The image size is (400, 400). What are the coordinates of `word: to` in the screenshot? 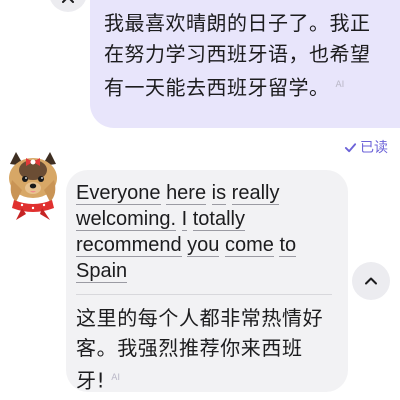 It's located at (288, 245).